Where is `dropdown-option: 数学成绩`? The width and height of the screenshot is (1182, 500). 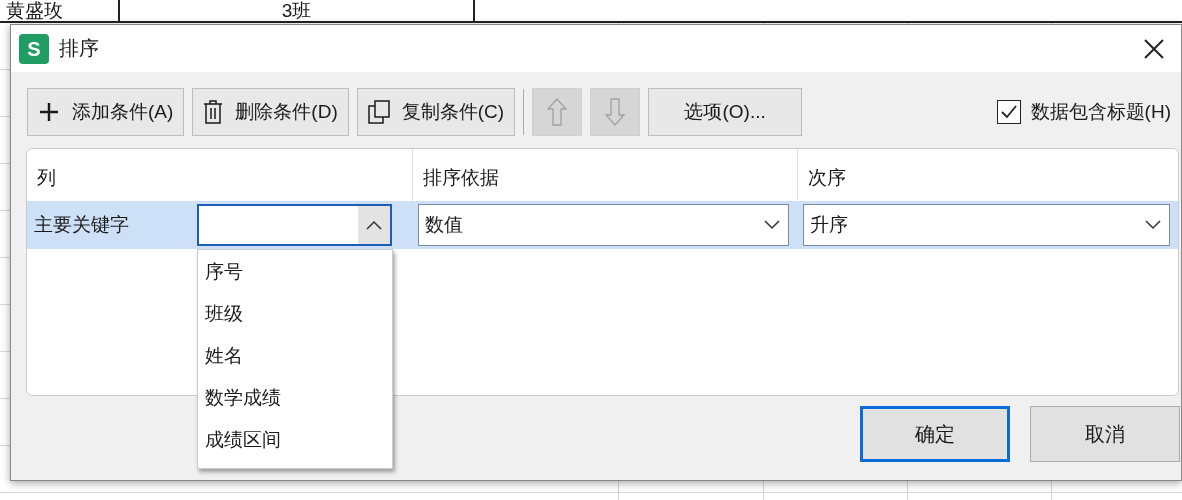 dropdown-option: 数学成绩 is located at coordinates (295, 396).